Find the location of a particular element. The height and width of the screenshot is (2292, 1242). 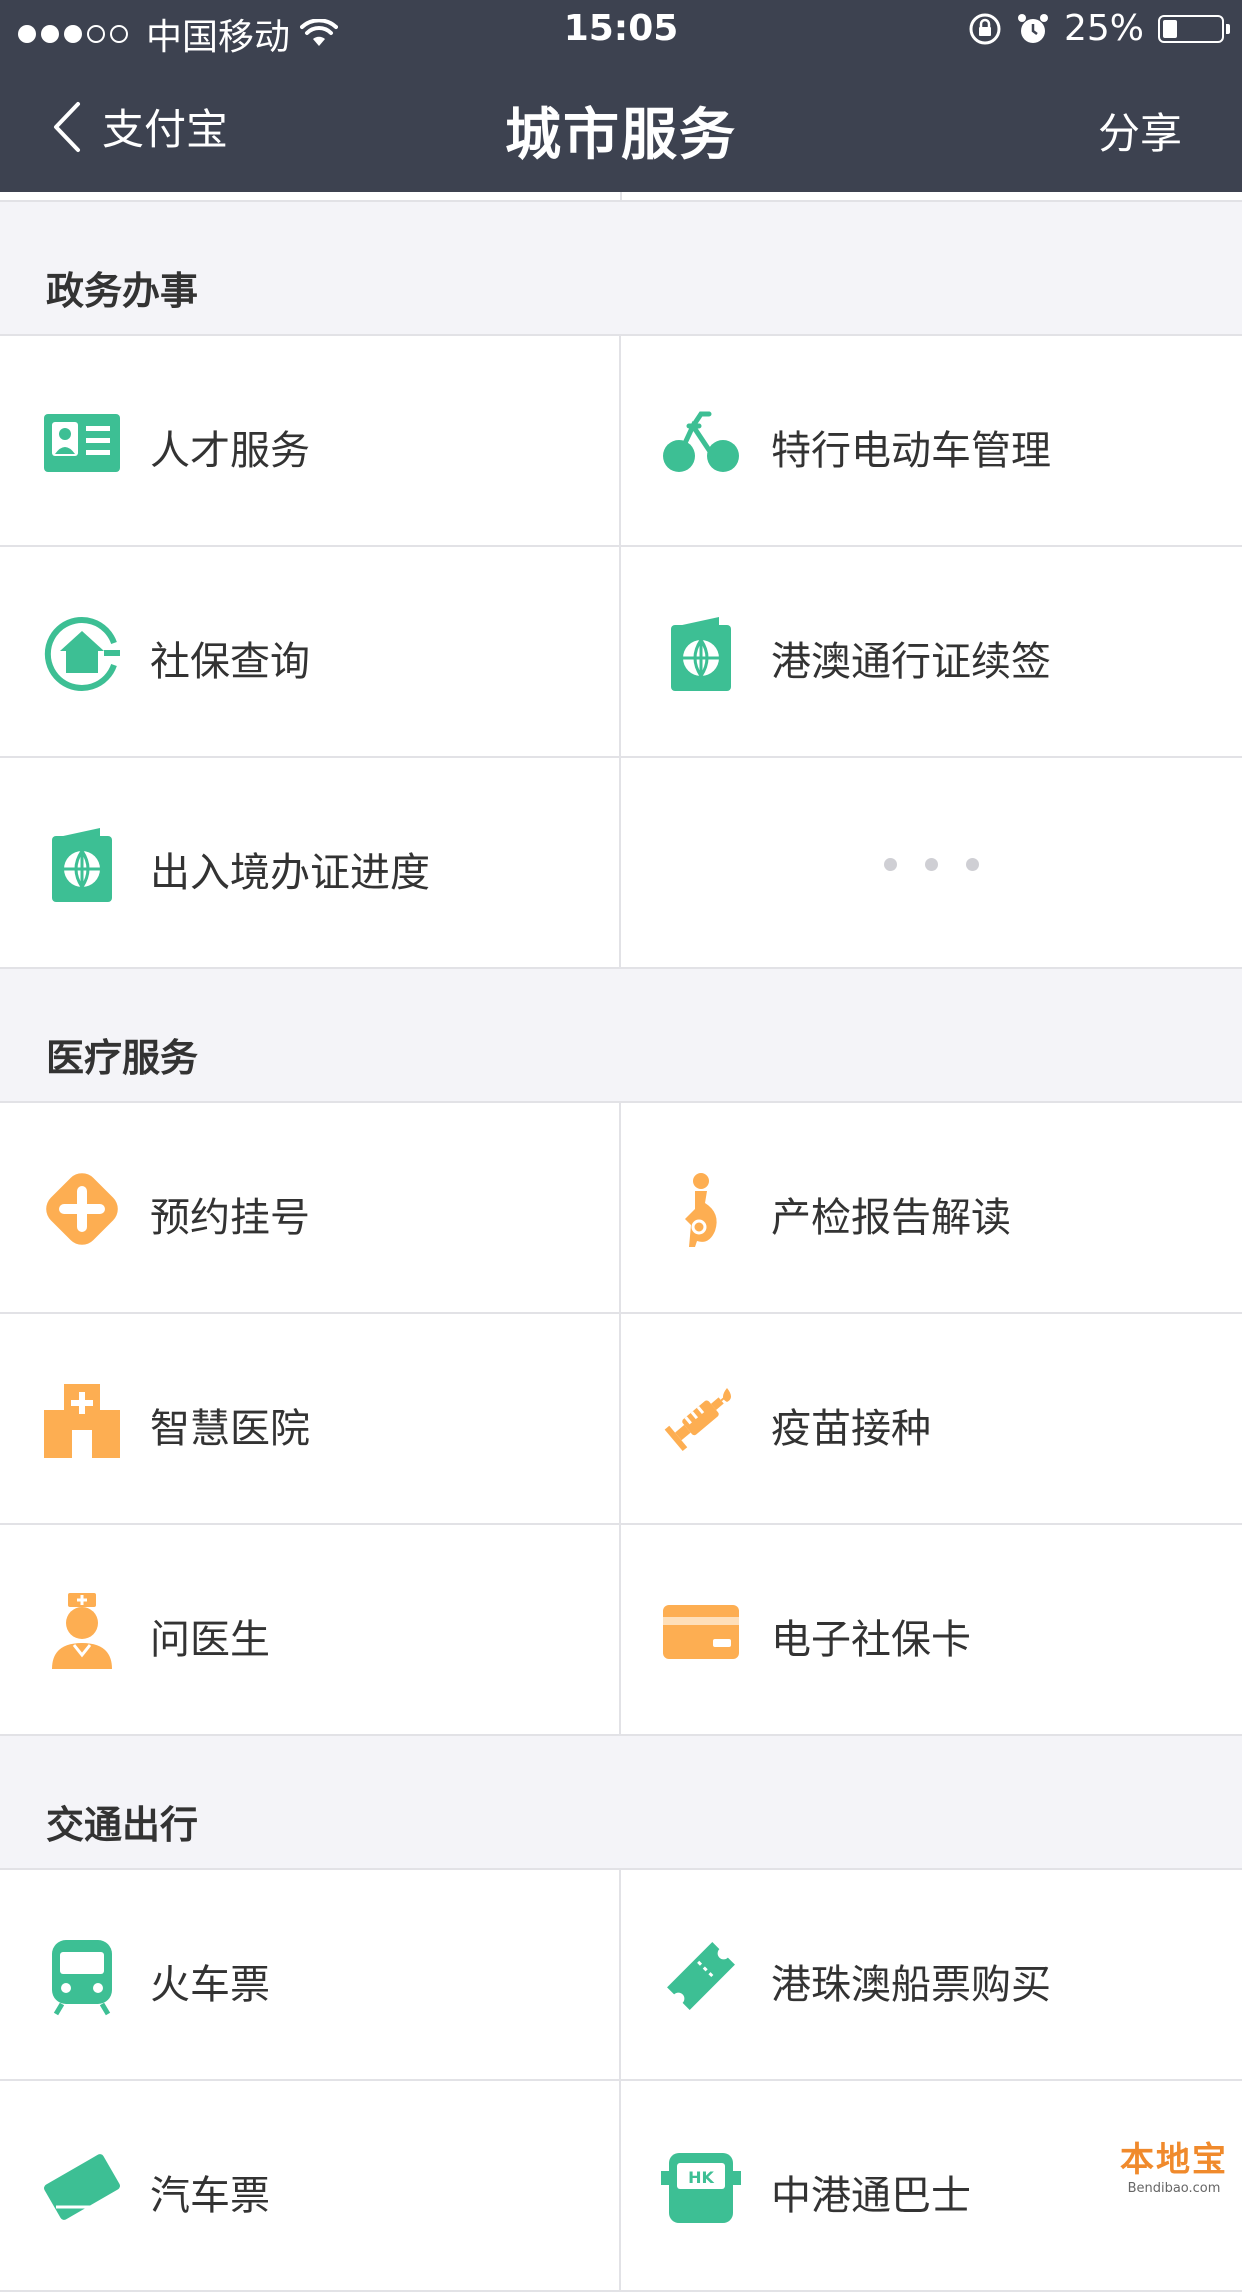

service-item-label: 港珠澳船票购买 is located at coordinates (911, 1985).